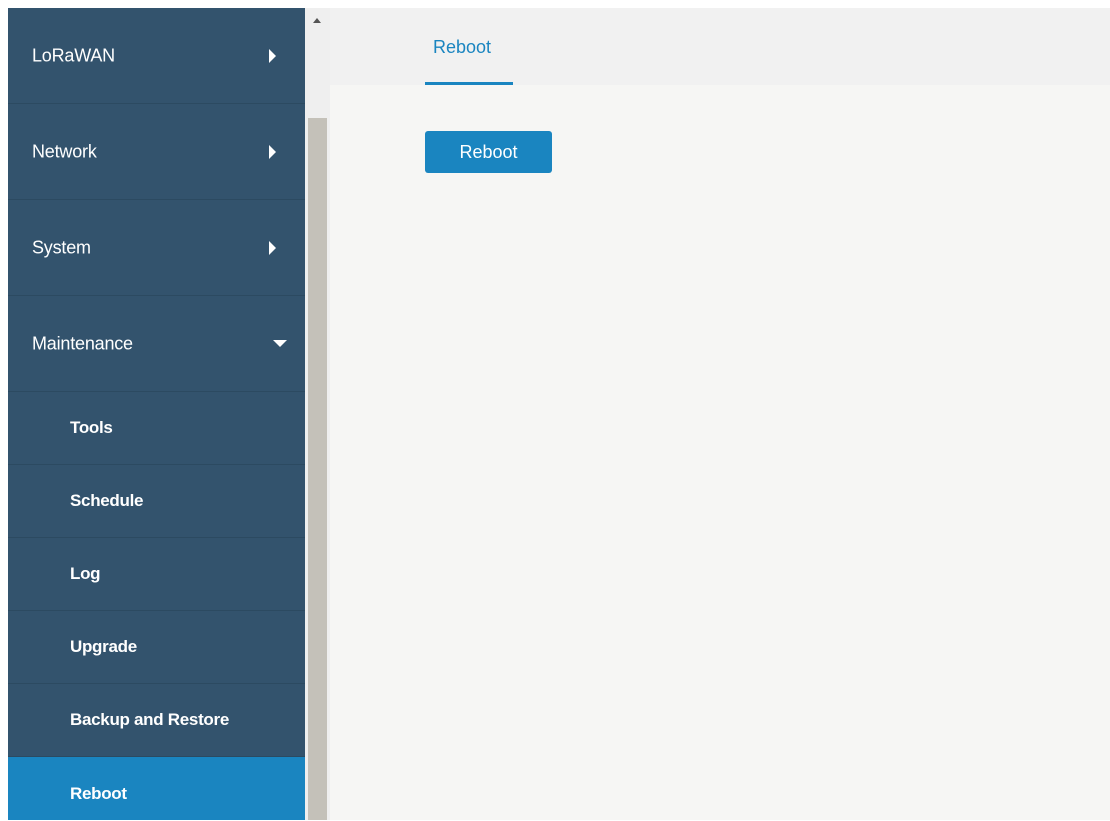 The width and height of the screenshot is (1110, 821). I want to click on sidebar-subitem-label: Reboot, so click(98, 793).